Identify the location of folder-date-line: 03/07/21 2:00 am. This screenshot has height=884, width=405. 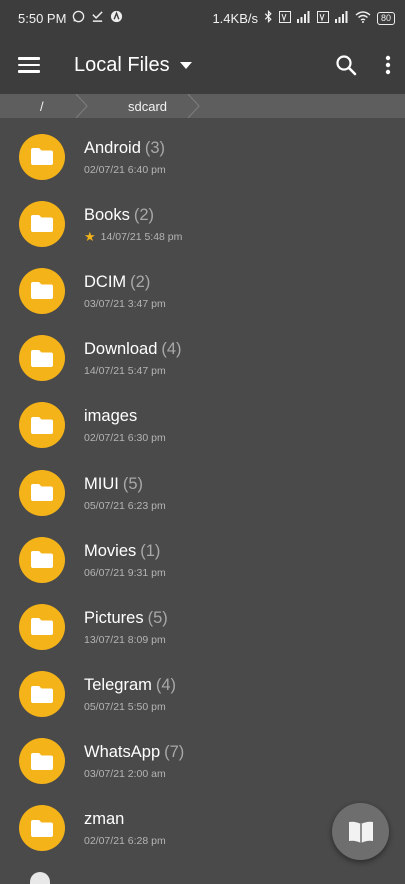
(134, 774).